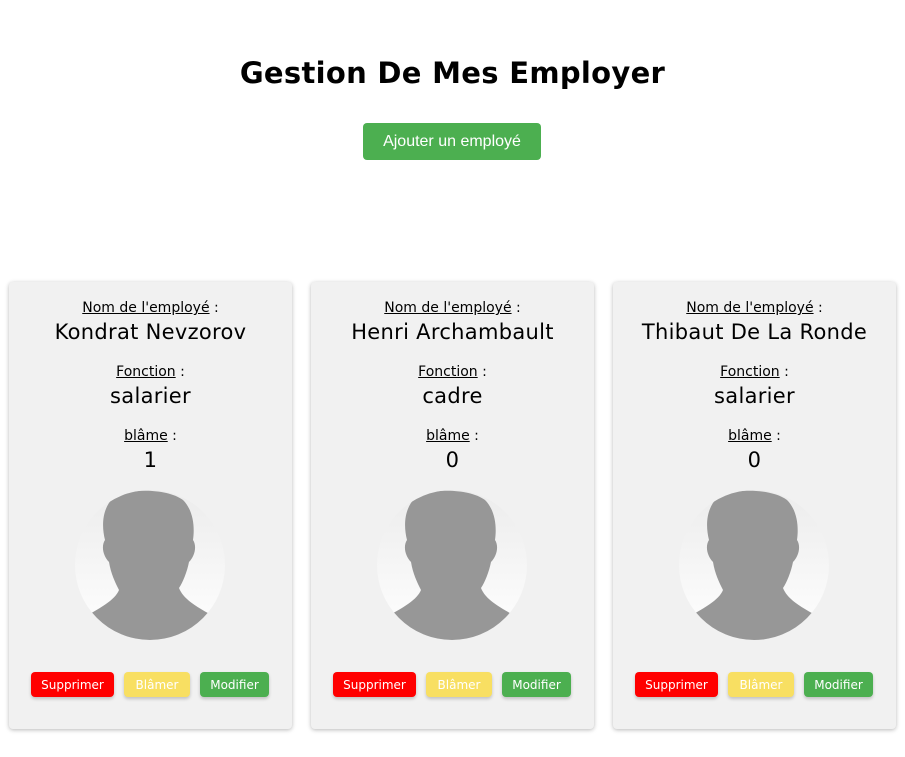  What do you see at coordinates (452, 396) in the screenshot?
I see `employee-function: cadre` at bounding box center [452, 396].